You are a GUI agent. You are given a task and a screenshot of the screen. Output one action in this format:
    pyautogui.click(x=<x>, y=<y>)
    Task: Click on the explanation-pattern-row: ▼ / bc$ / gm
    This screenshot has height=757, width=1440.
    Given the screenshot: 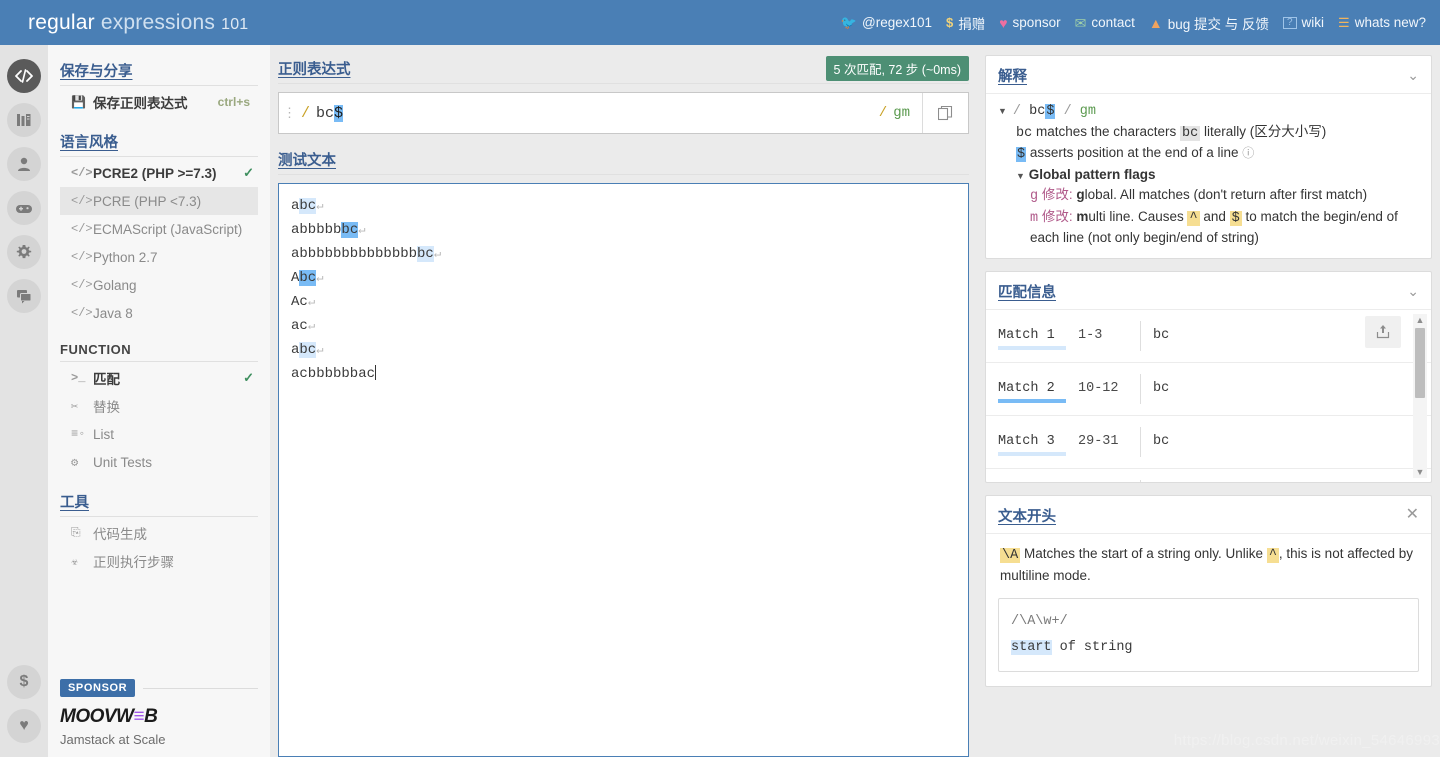 What is the action you would take?
    pyautogui.click(x=1208, y=112)
    